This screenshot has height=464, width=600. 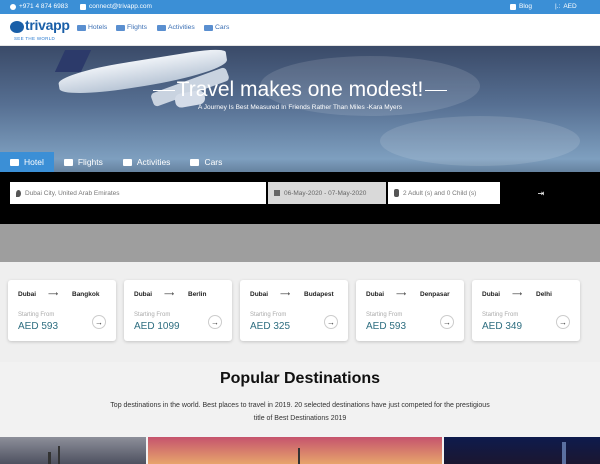 What do you see at coordinates (90, 162) in the screenshot?
I see `tab-flights-label: Flights` at bounding box center [90, 162].